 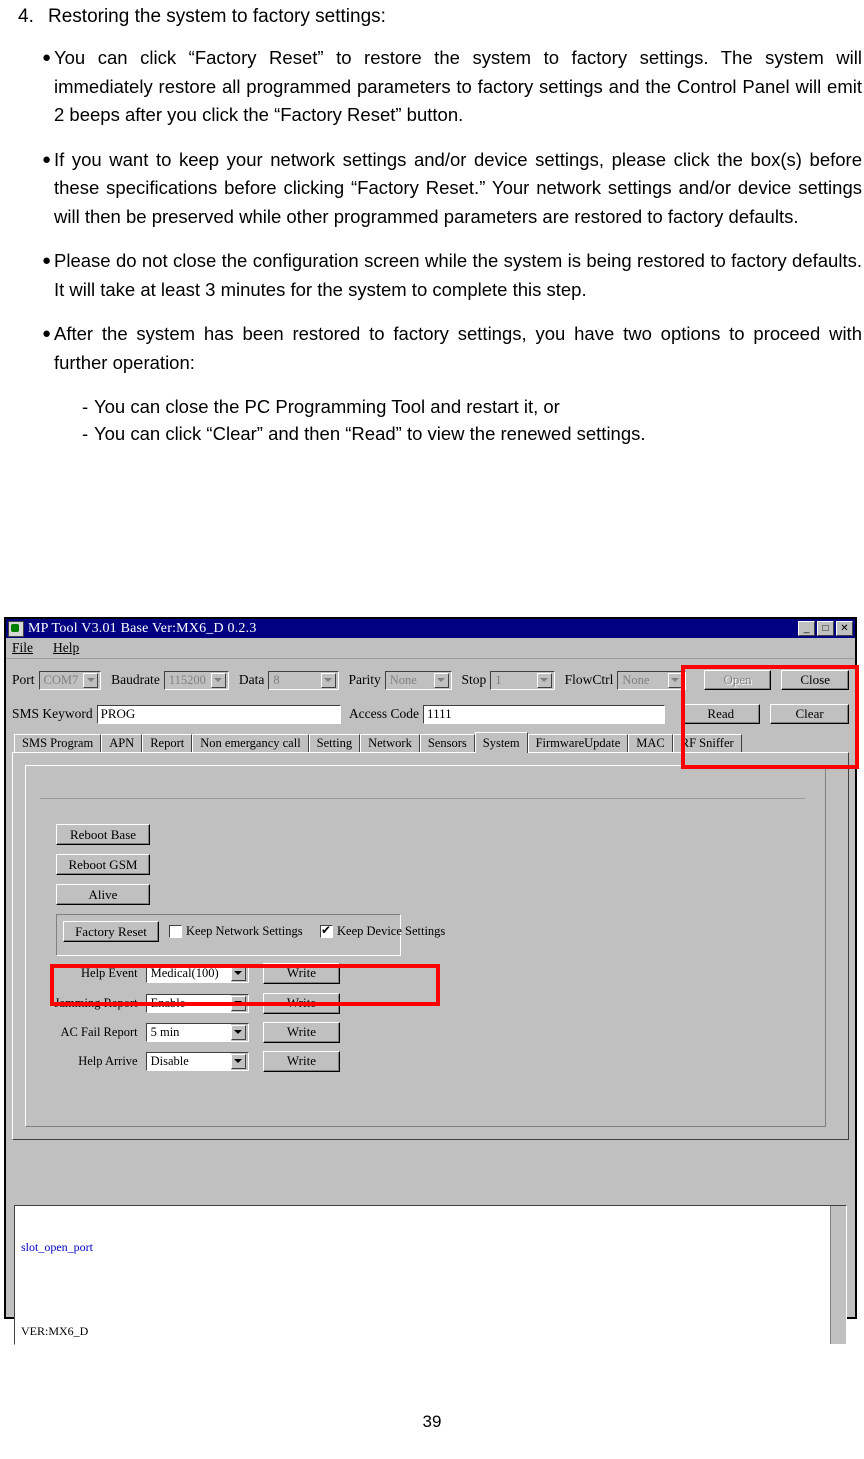 I want to click on jamming-report-dropdown: Enable, so click(x=197, y=1003).